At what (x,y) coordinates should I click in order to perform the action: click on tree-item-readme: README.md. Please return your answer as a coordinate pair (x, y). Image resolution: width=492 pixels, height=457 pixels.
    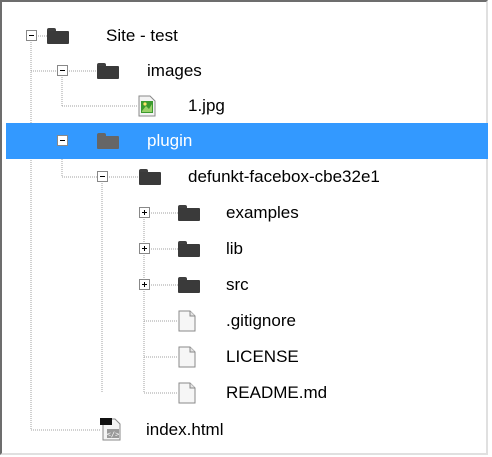
    Looking at the image, I should click on (244, 393).